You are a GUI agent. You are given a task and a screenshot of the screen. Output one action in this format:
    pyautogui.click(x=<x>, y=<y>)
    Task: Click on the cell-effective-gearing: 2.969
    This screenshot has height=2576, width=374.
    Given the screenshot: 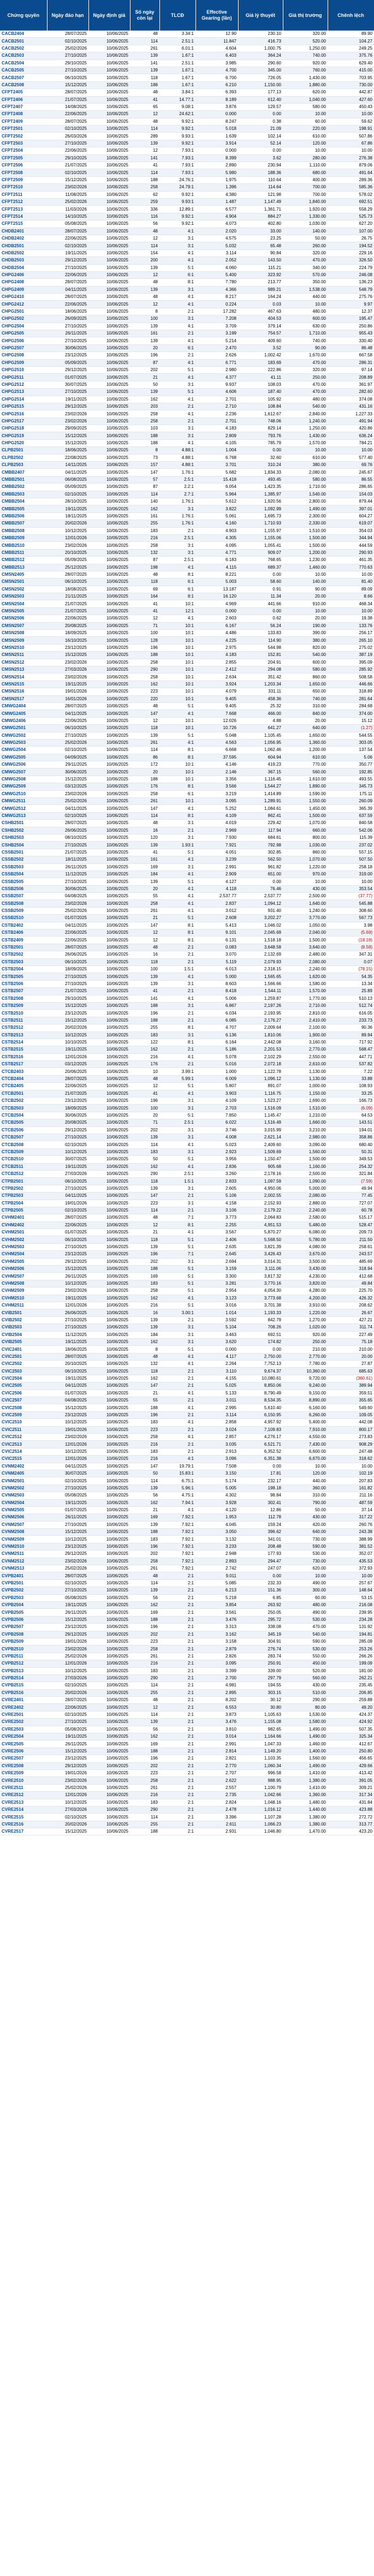 What is the action you would take?
    pyautogui.click(x=216, y=830)
    